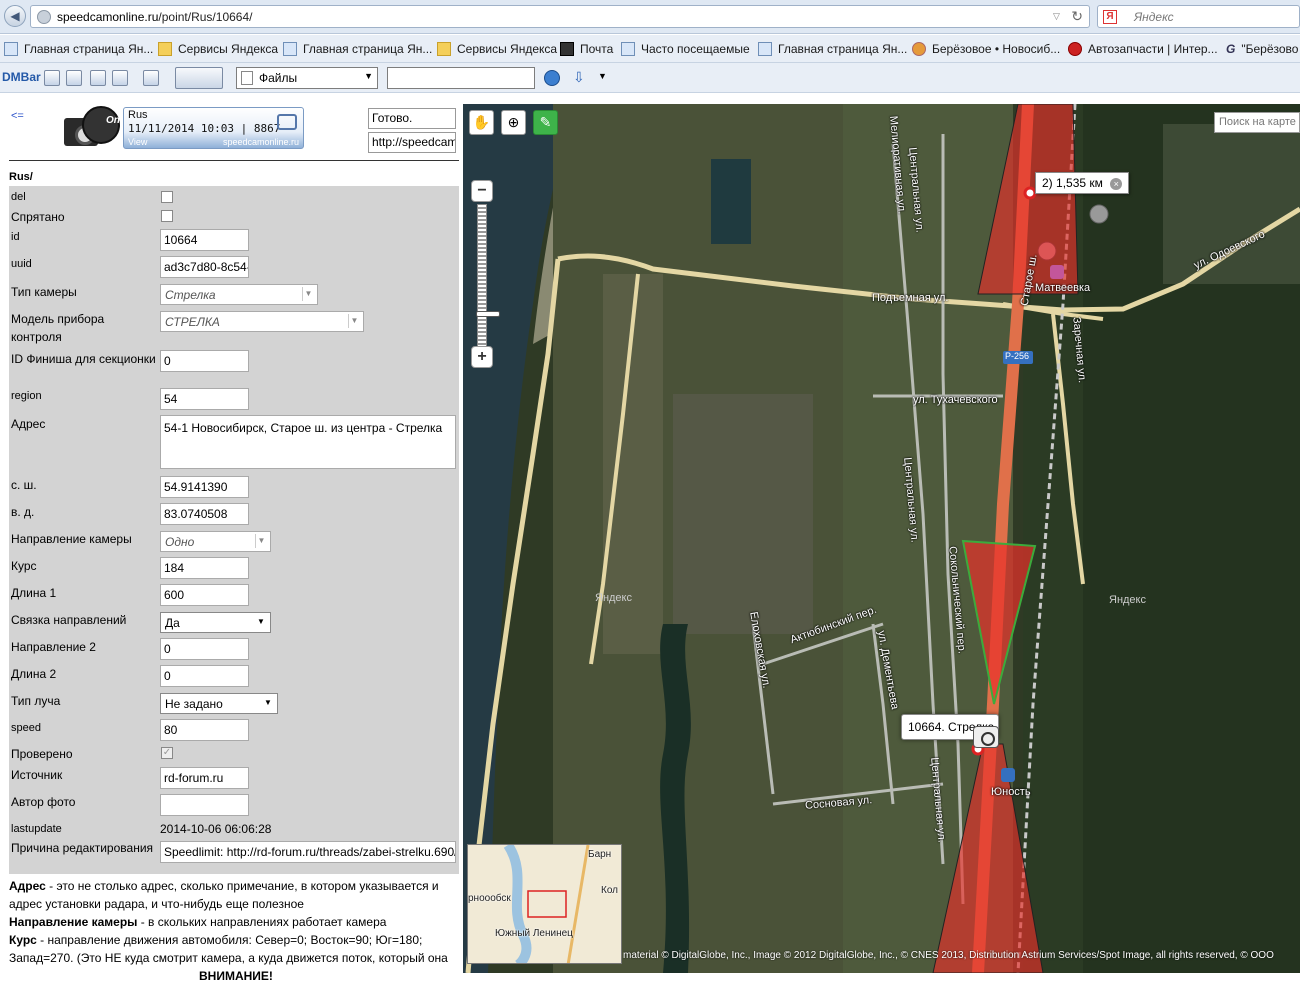  What do you see at coordinates (1082, 183) in the screenshot?
I see `distance-balloon: 2) 1,535 км ×` at bounding box center [1082, 183].